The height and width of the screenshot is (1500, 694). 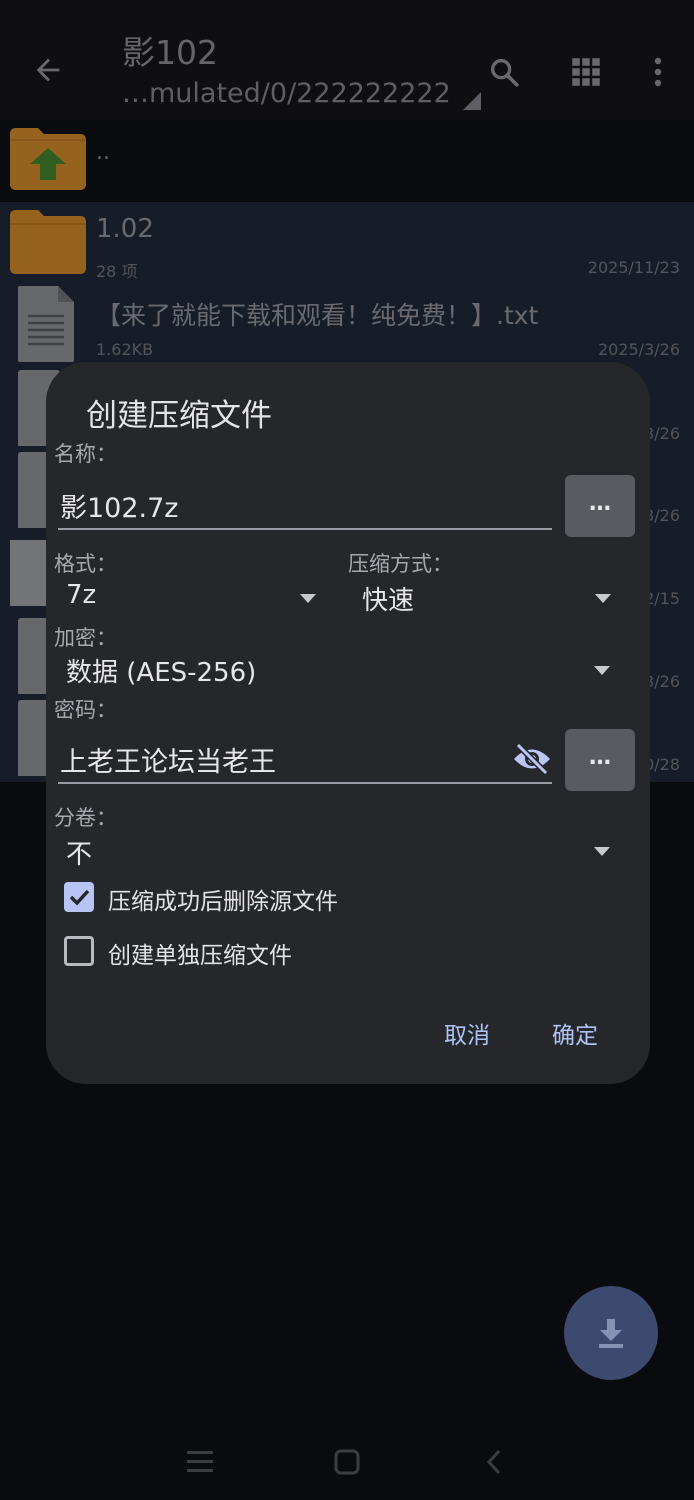 I want to click on password-label: 密码：, so click(x=85, y=710).